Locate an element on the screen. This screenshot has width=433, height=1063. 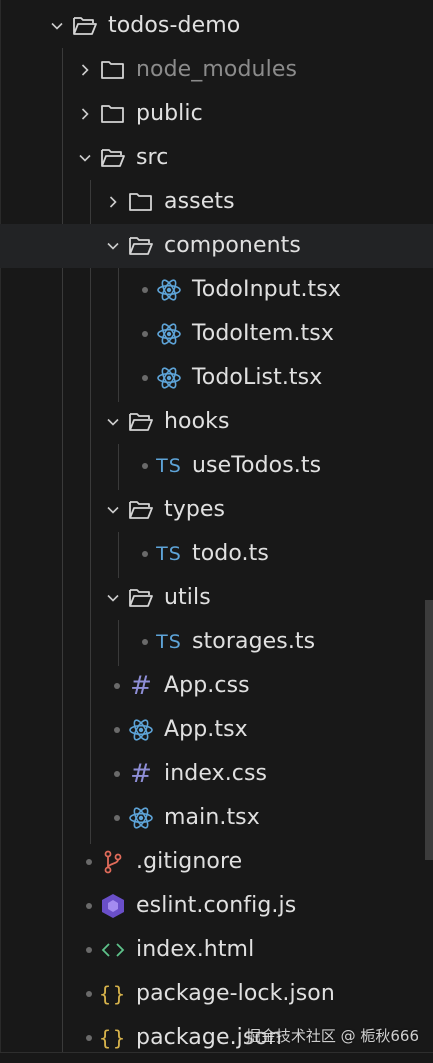
tree-item-src: src is located at coordinates (216, 158).